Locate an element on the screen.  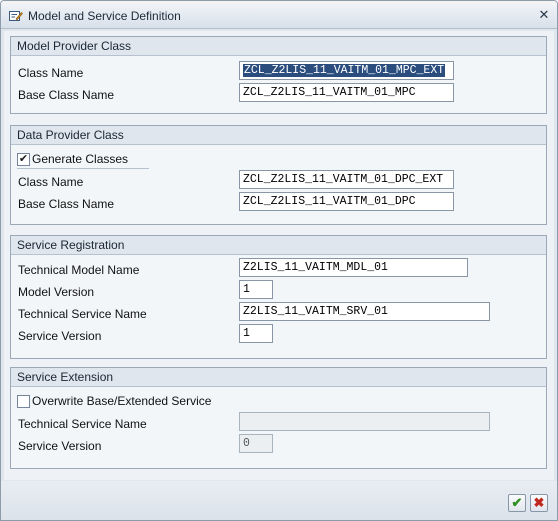
tech-model-name-label: Technical Model Name is located at coordinates (79, 270).